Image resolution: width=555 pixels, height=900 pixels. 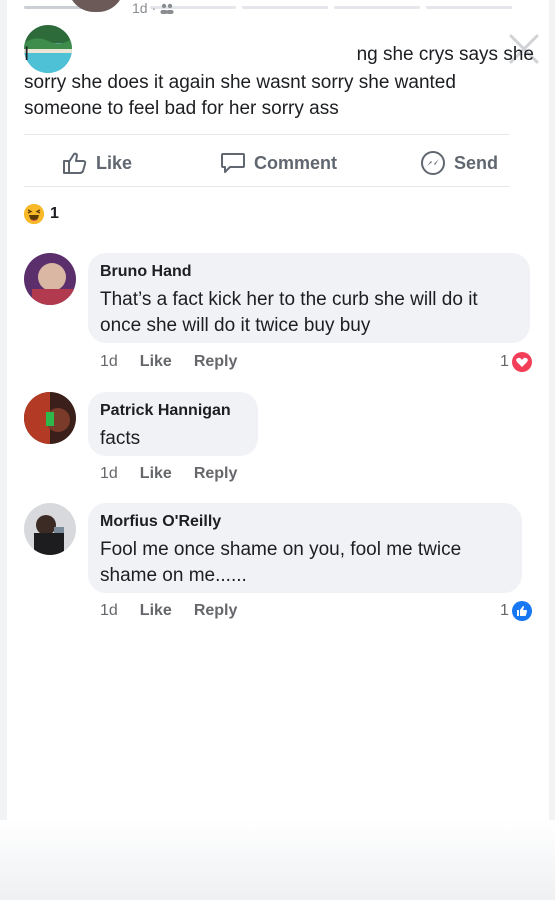 What do you see at coordinates (54, 213) in the screenshot?
I see `reaction-count: 1` at bounding box center [54, 213].